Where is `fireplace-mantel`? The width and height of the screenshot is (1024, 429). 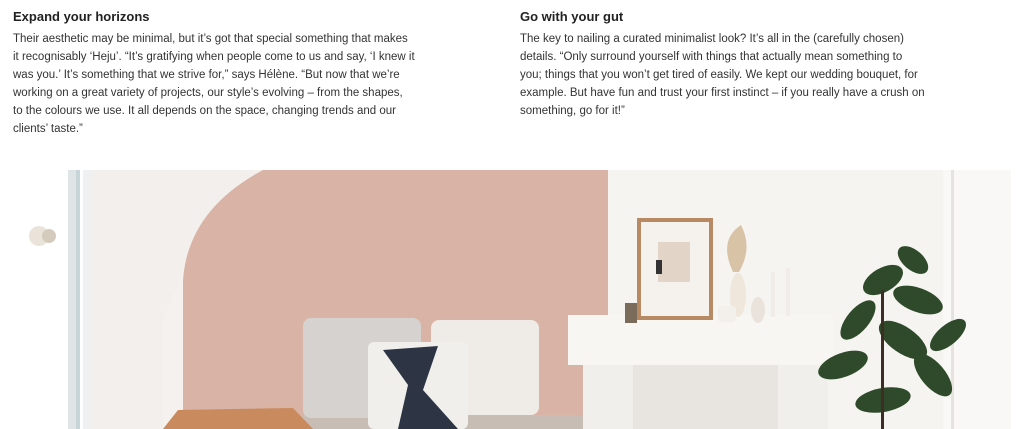
fireplace-mantel is located at coordinates (700, 340).